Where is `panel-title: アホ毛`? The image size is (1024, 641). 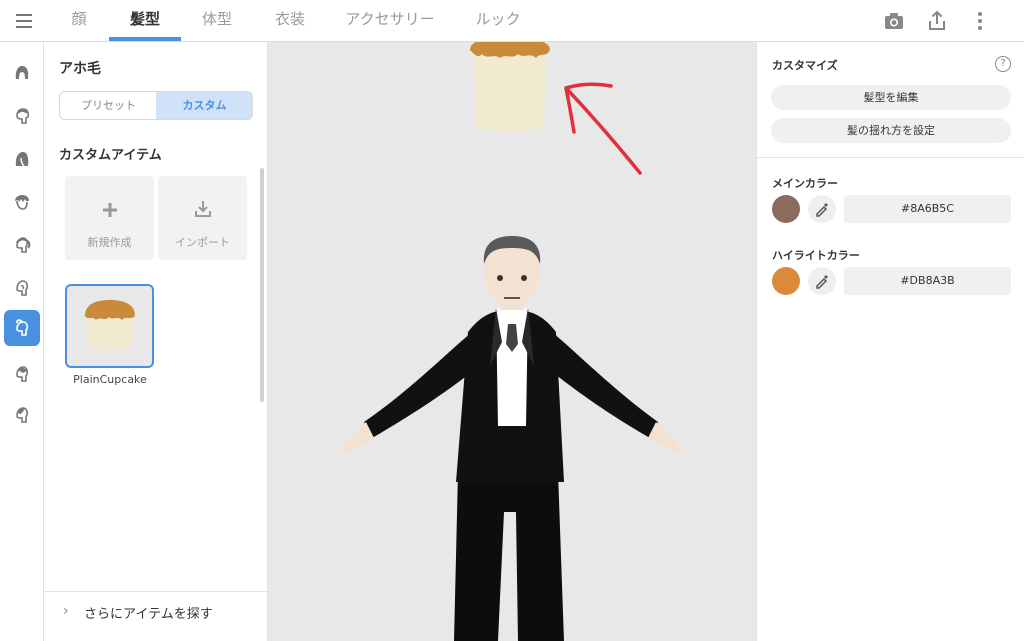 panel-title: アホ毛 is located at coordinates (80, 69).